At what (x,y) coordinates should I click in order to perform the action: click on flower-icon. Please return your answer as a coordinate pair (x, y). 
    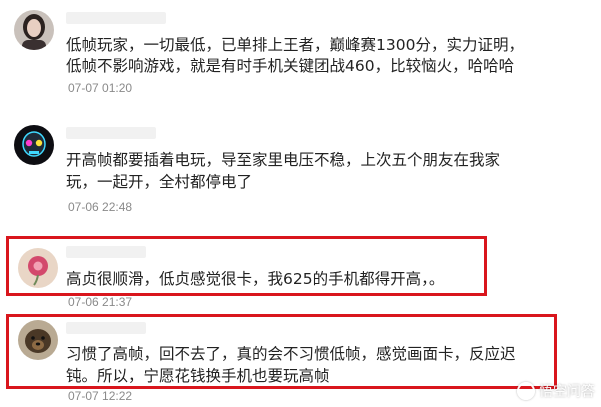
    Looking at the image, I should click on (38, 268).